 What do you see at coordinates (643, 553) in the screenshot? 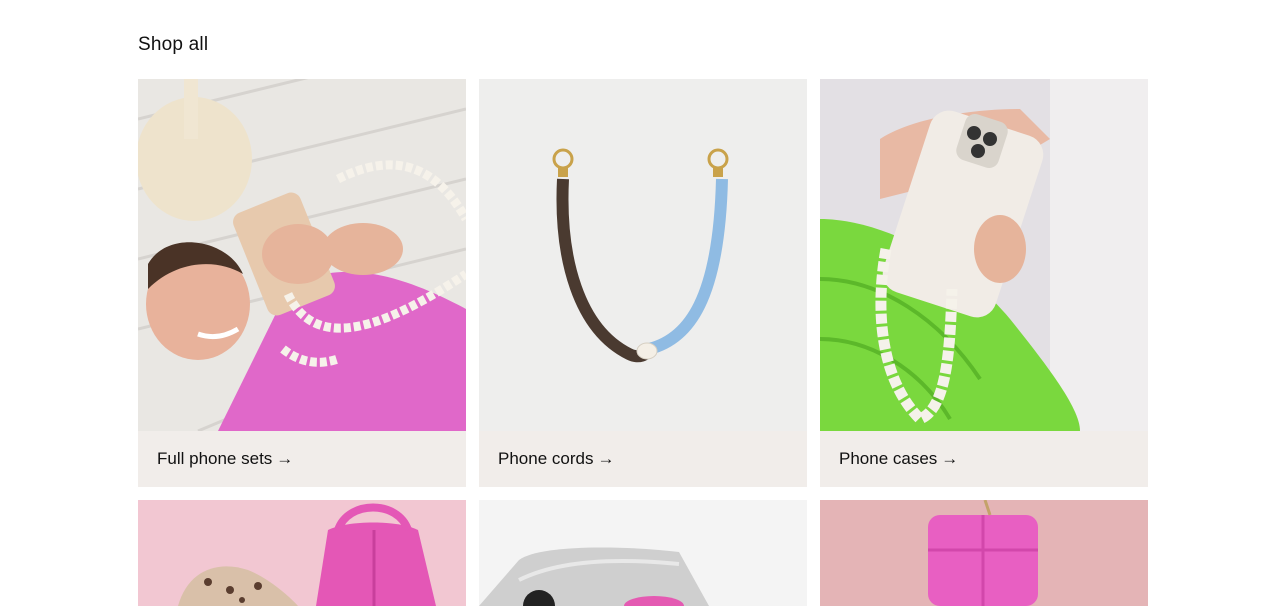
I see `category-image-cases-clear` at bounding box center [643, 553].